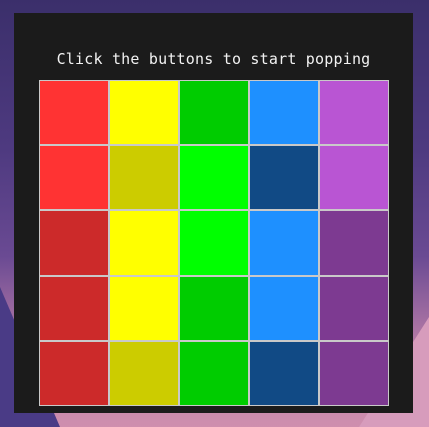  What do you see at coordinates (284, 243) in the screenshot?
I see `pop-button-r3-c4` at bounding box center [284, 243].